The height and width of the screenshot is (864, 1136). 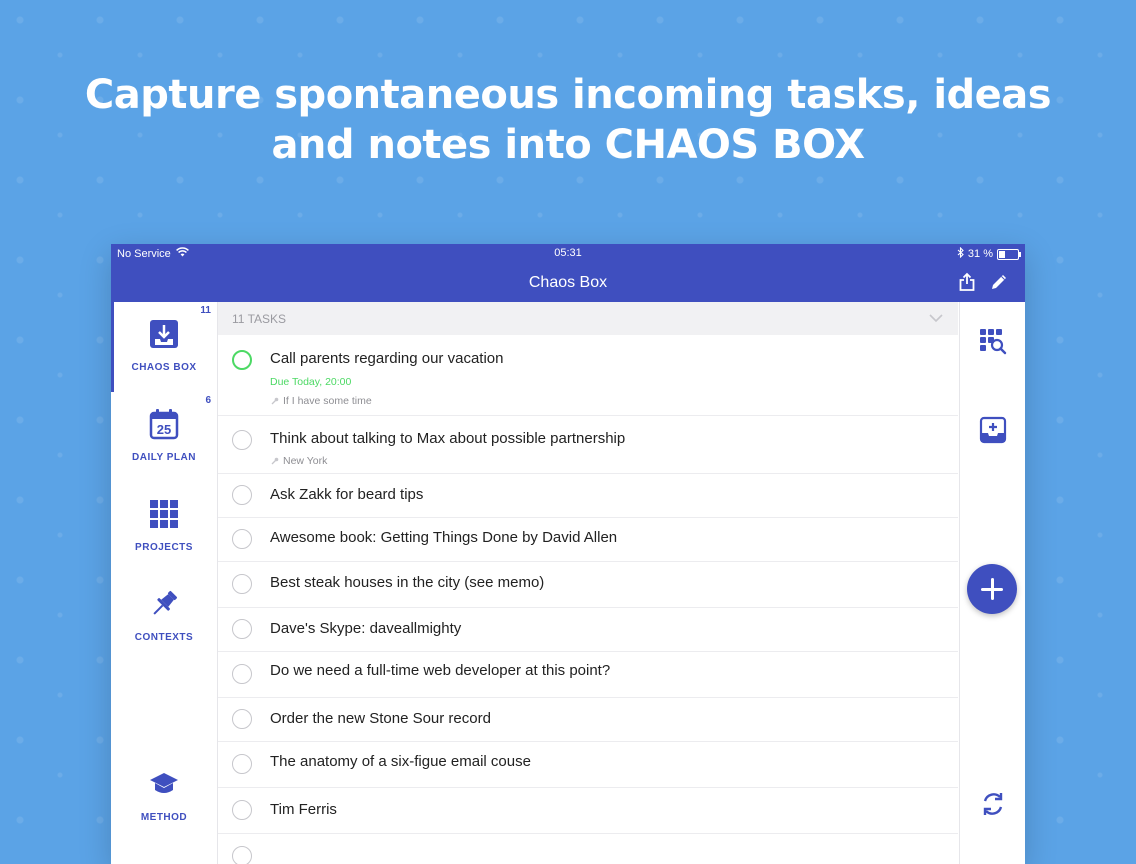 I want to click on task-row: The anatomy of a six-figue email couse, so click(x=588, y=764).